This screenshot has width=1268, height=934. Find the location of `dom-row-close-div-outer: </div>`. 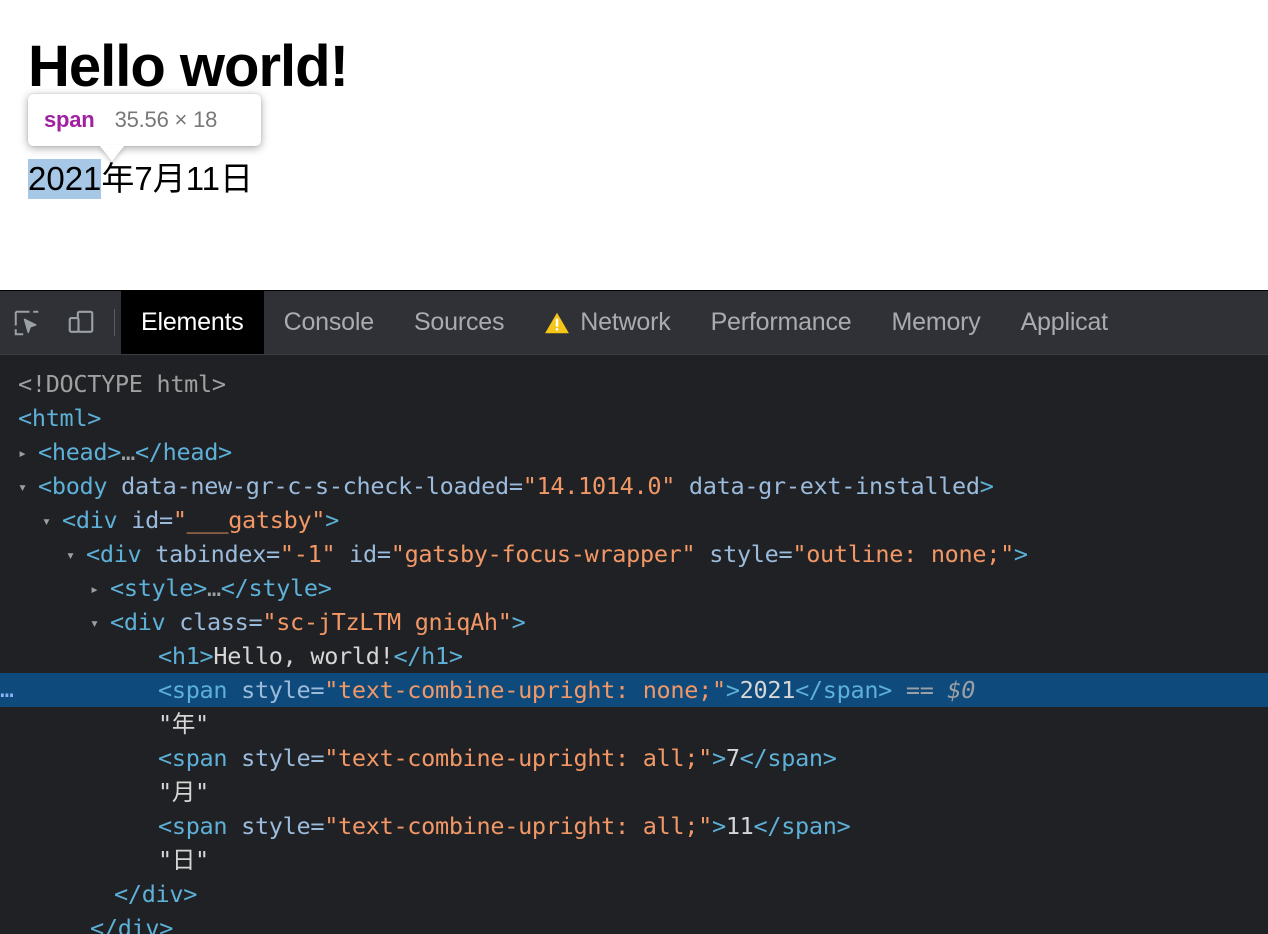

dom-row-close-div-outer: </div> is located at coordinates (634, 922).